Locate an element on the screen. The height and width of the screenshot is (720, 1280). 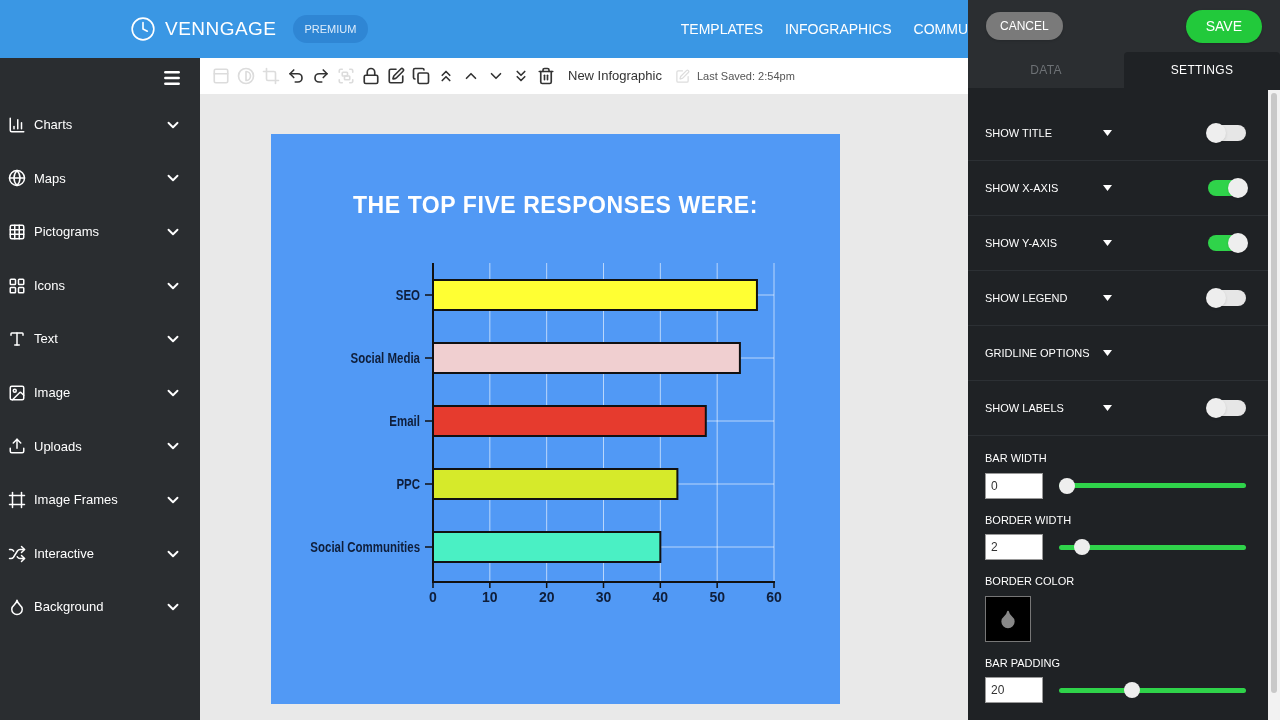
menu-icon is located at coordinates (172, 78).